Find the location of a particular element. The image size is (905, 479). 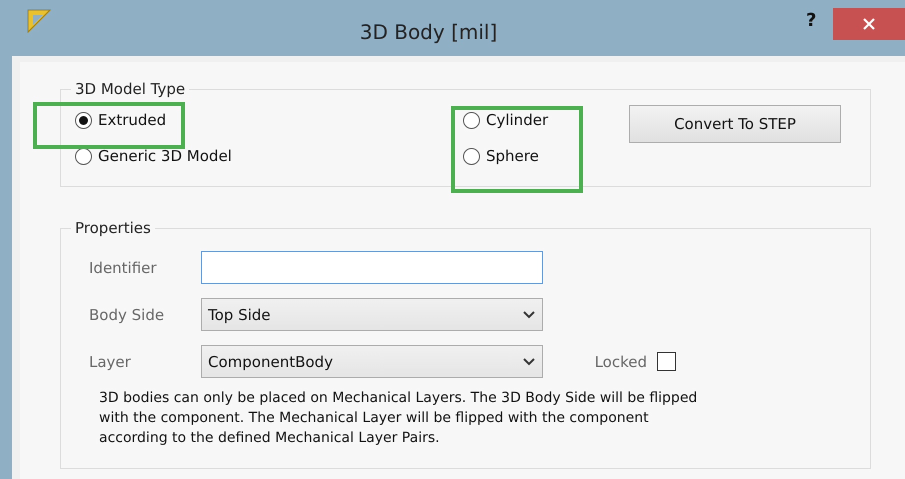

identifier-field is located at coordinates (372, 267).